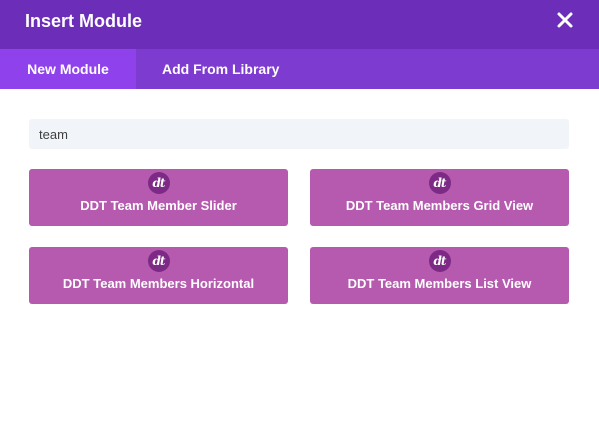  I want to click on module-ddt-team-members-list-view: dt DDT Team Members List View, so click(439, 275).